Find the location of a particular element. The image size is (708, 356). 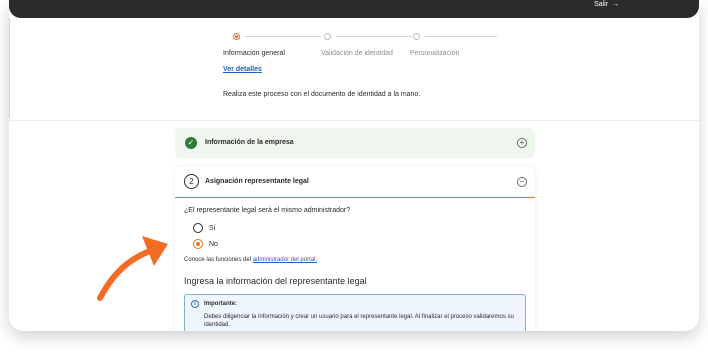

legal-card-title: Asignación representante legal is located at coordinates (257, 181).